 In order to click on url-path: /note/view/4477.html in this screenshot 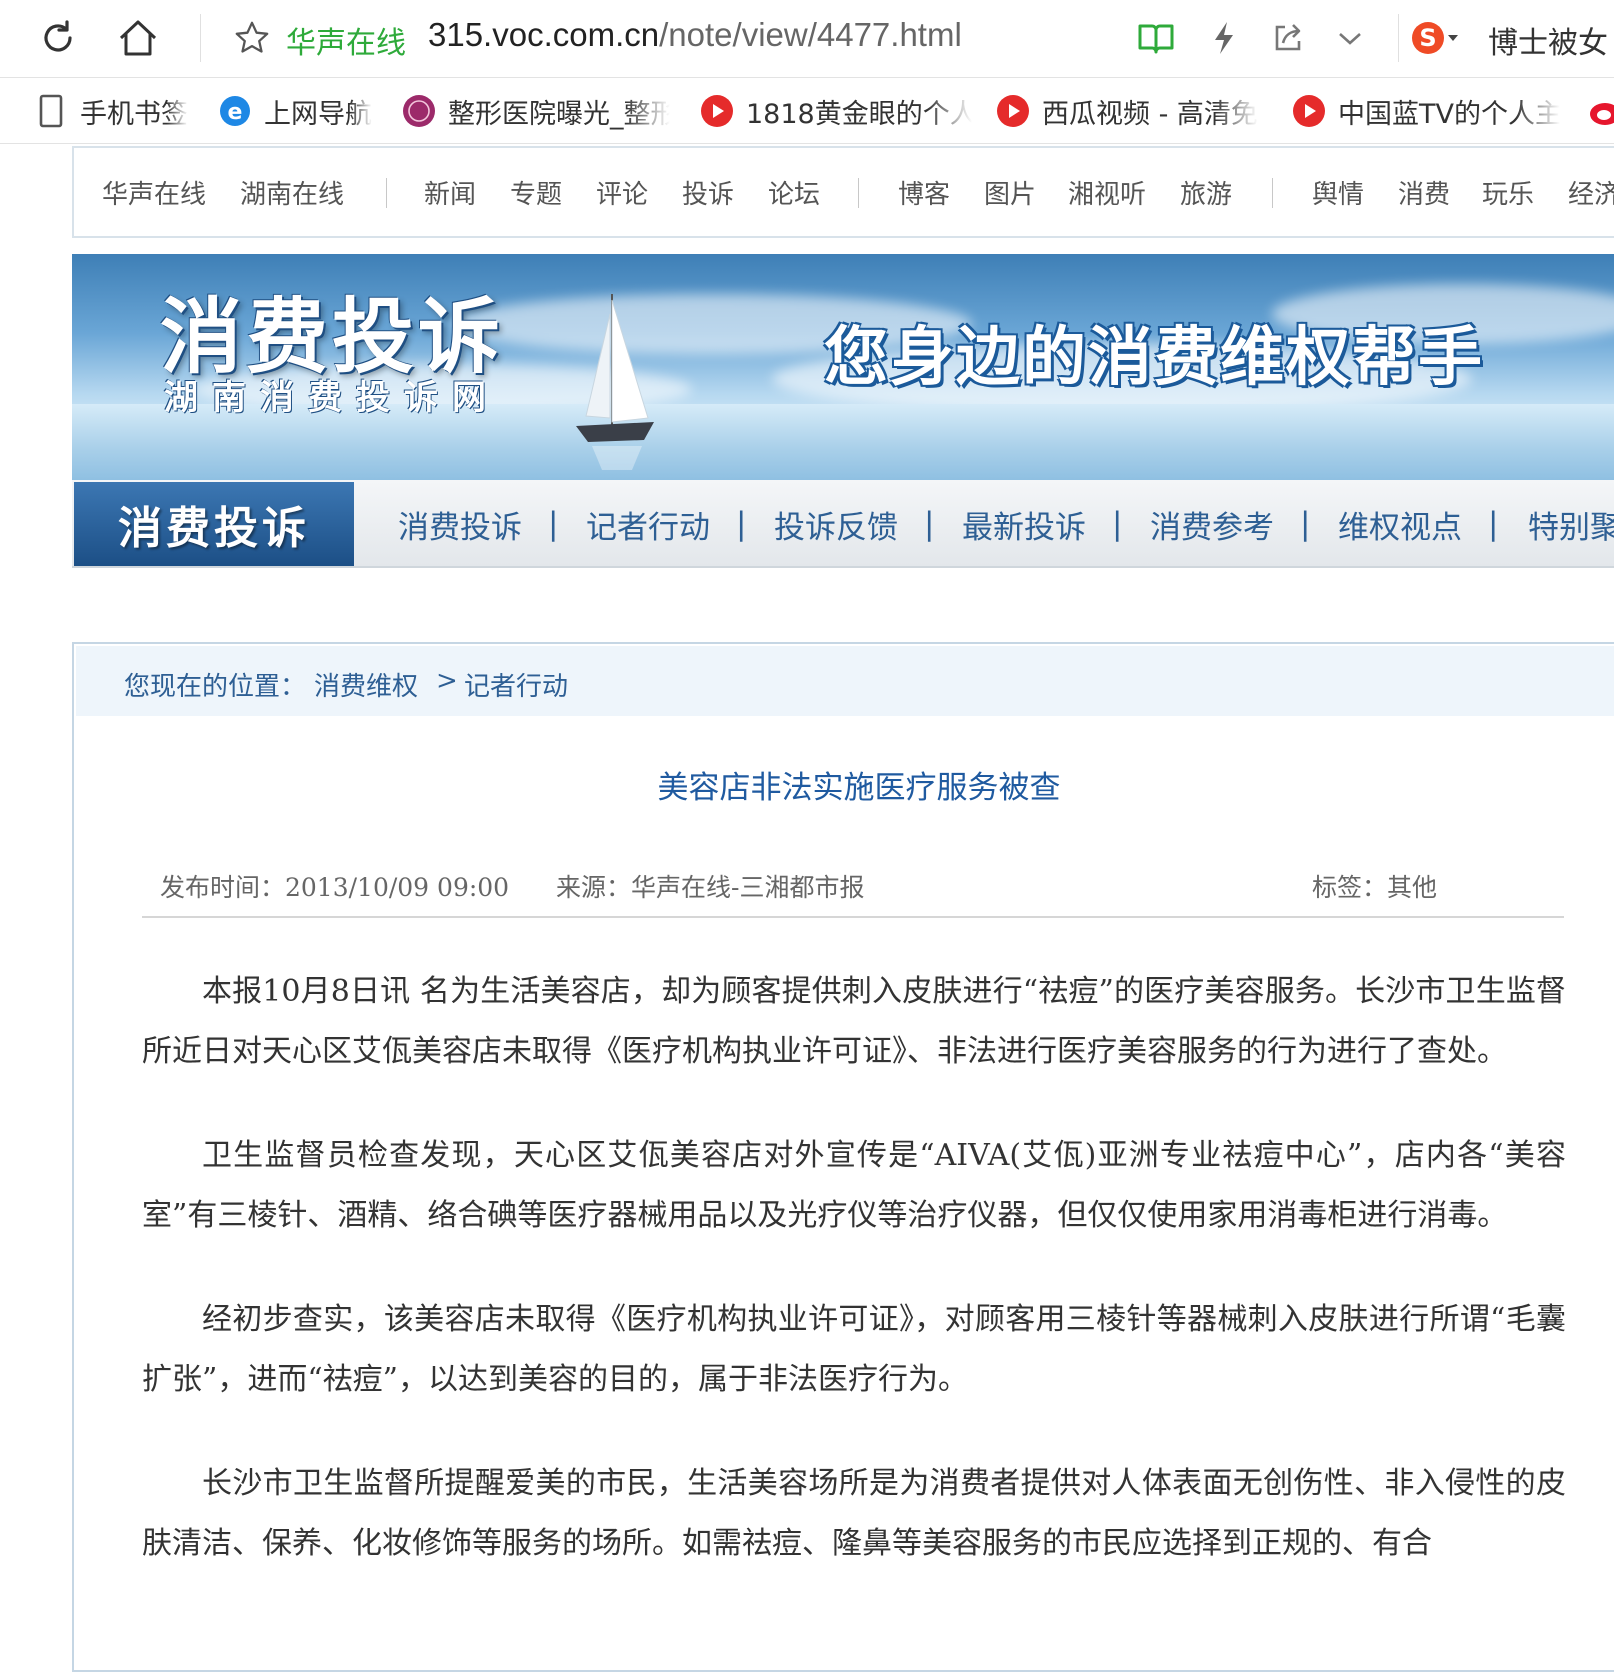, I will do `click(810, 34)`.